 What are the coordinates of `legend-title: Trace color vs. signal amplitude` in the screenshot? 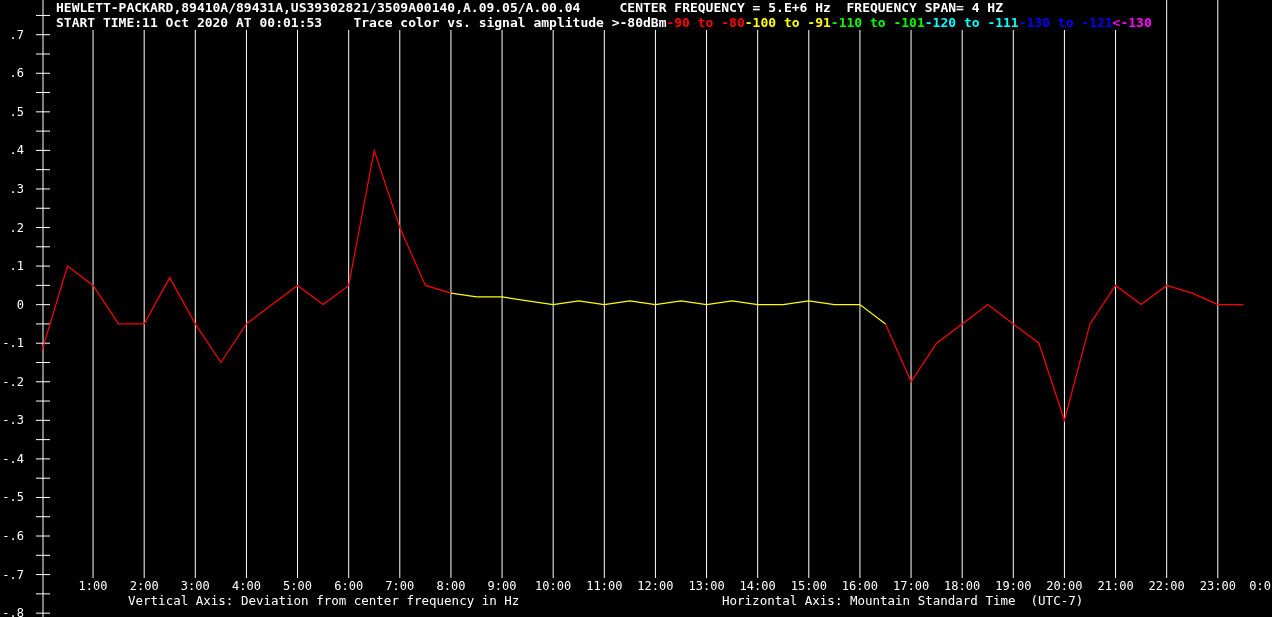 It's located at (478, 22).